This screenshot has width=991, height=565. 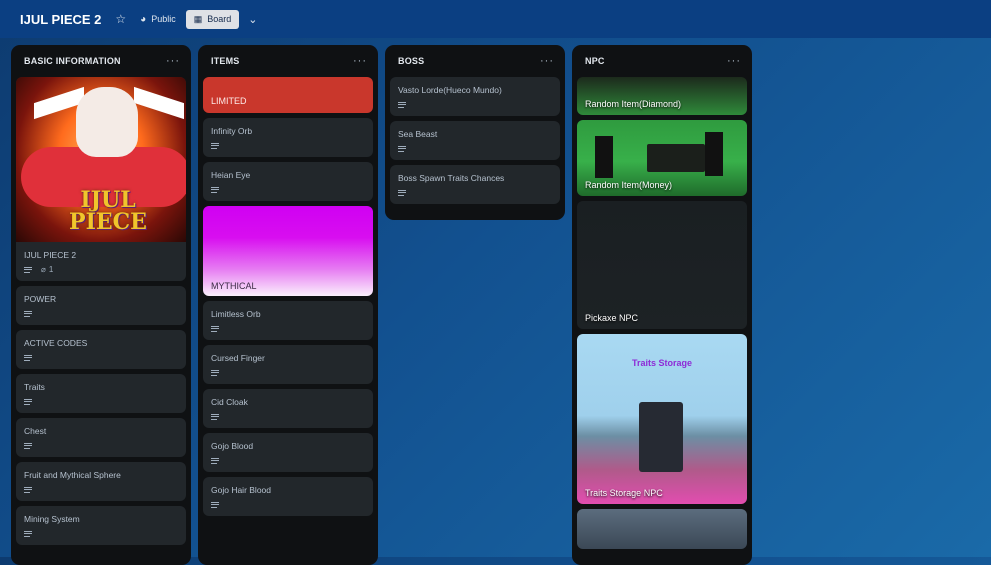 I want to click on card-mythical-label: MYTHICAL, so click(x=288, y=251).